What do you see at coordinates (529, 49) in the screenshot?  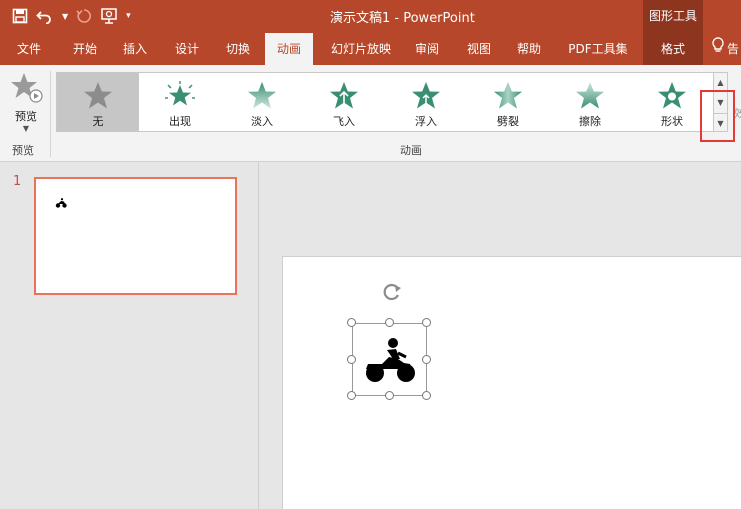 I see `tab-help: 帮助` at bounding box center [529, 49].